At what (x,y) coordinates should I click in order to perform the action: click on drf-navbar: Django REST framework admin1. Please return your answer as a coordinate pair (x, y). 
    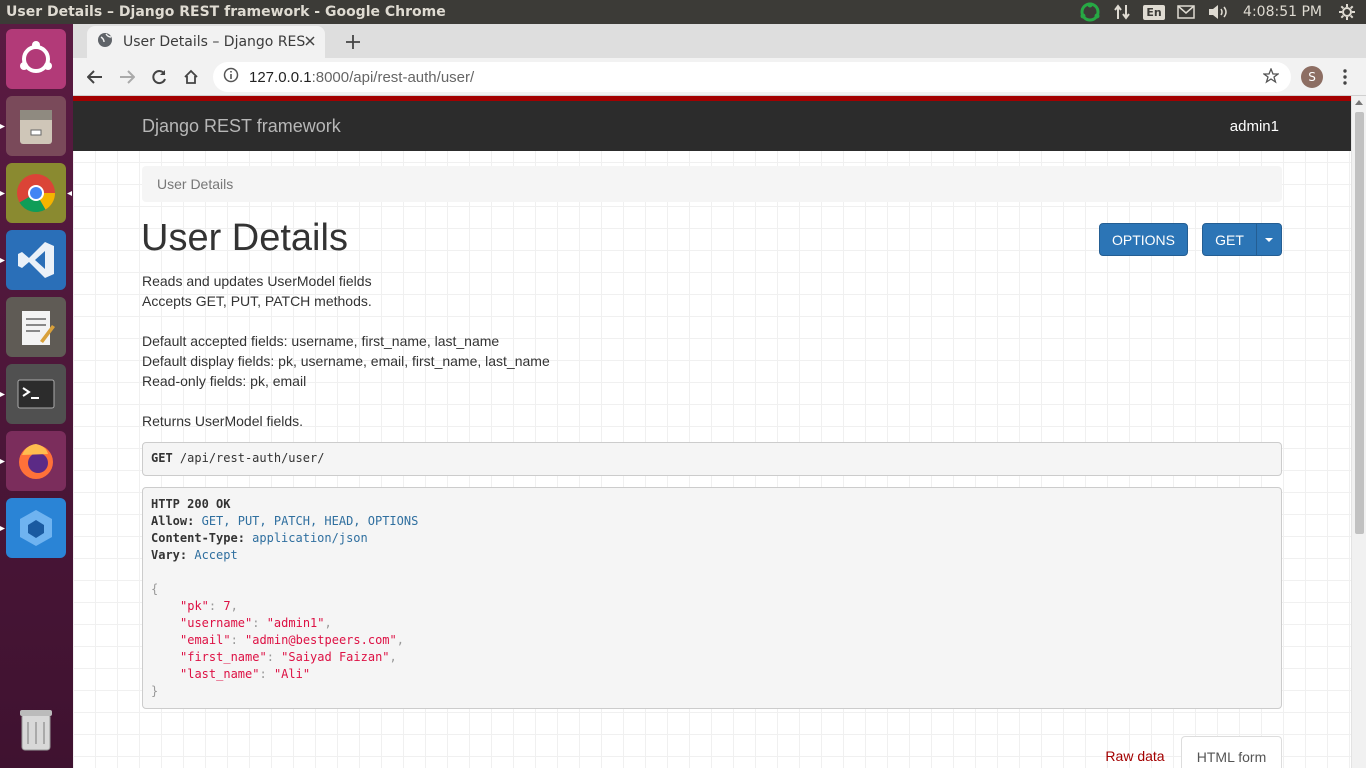
    Looking at the image, I should click on (712, 123).